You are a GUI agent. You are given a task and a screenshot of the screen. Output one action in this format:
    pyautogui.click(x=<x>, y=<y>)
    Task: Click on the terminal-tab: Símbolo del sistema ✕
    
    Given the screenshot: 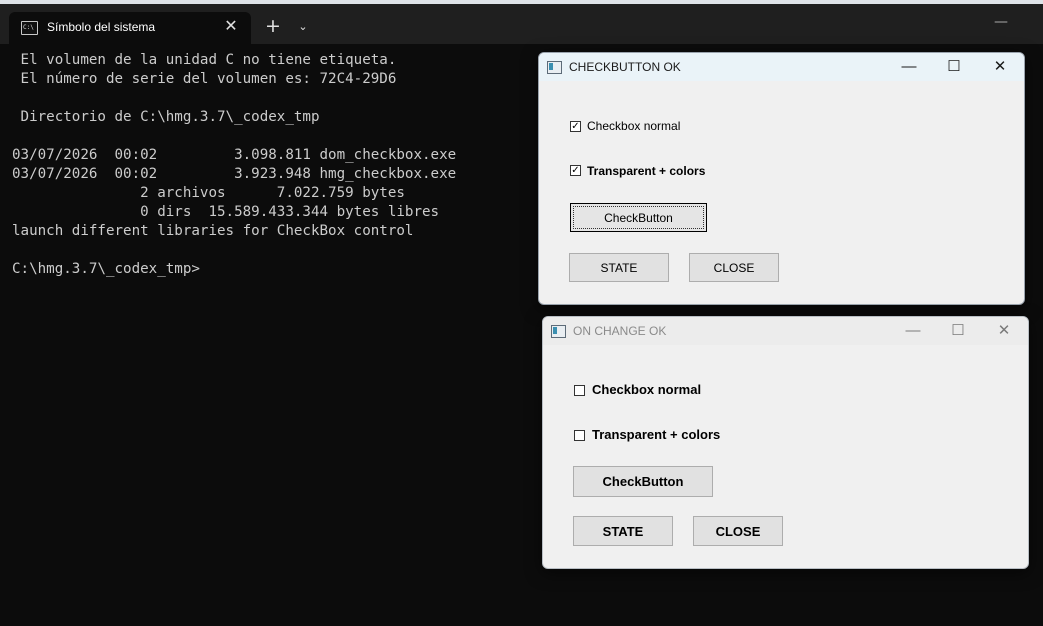 What is the action you would take?
    pyautogui.click(x=130, y=28)
    